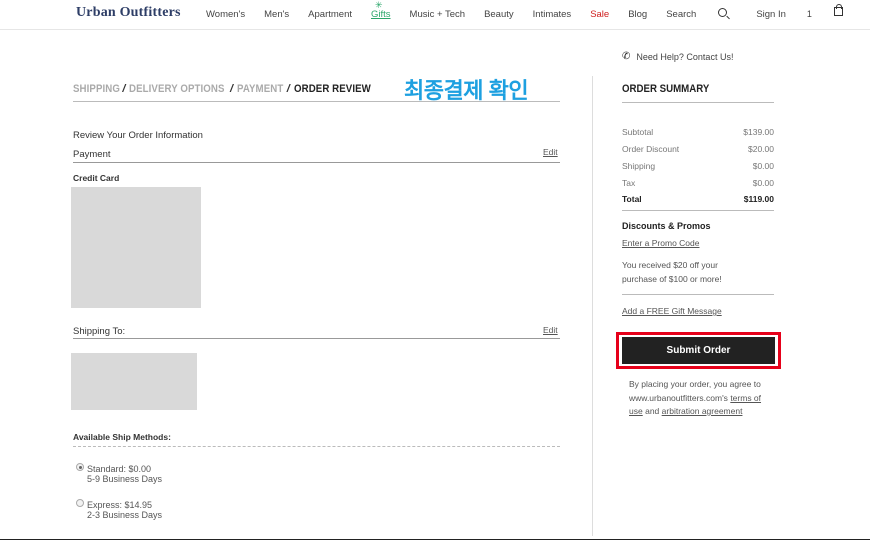  I want to click on nav-apartment: Apartment, so click(330, 14).